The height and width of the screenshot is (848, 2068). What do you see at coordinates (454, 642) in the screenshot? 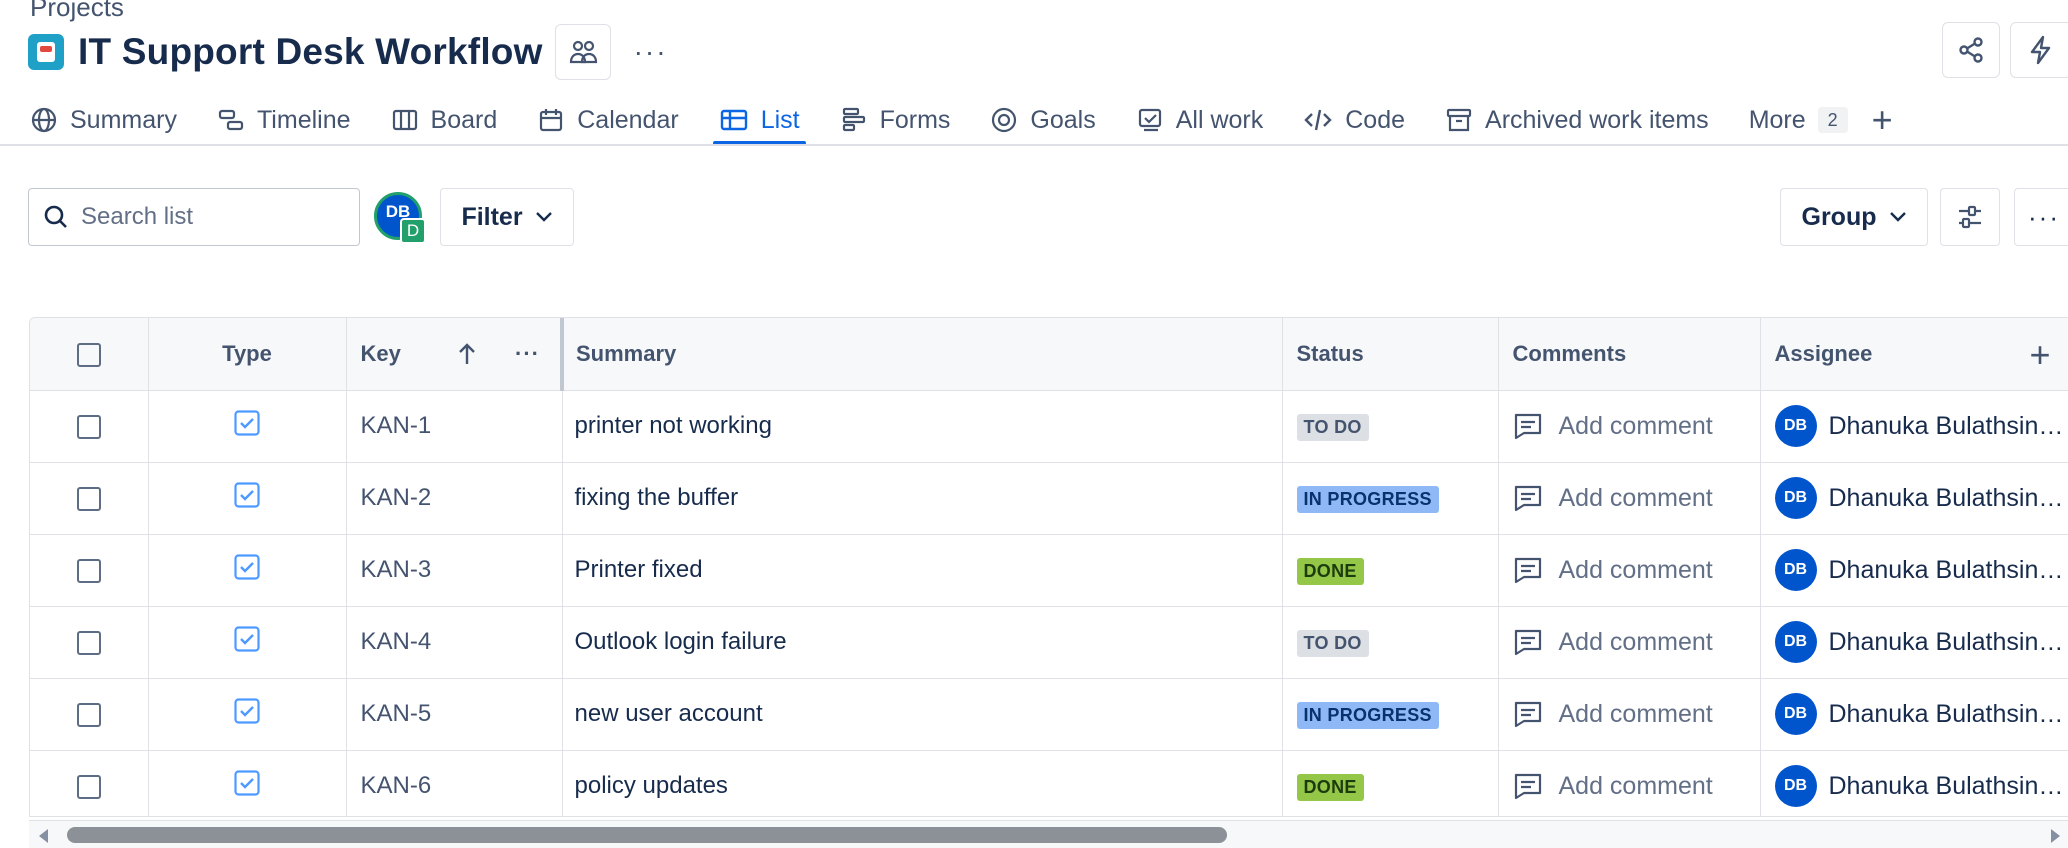
I see `key-cell: KAN-4` at bounding box center [454, 642].